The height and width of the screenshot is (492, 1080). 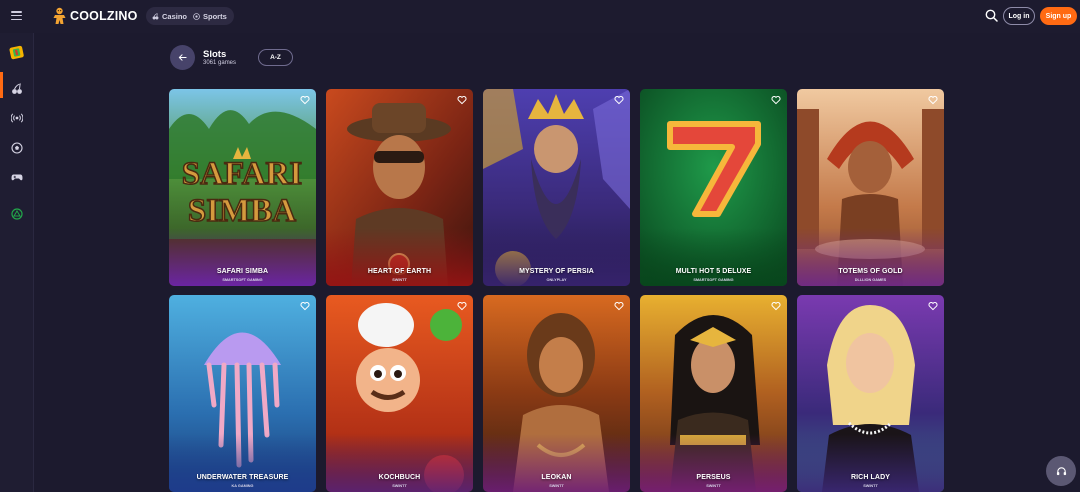 I want to click on soccer-ball-icon, so click(x=16, y=147).